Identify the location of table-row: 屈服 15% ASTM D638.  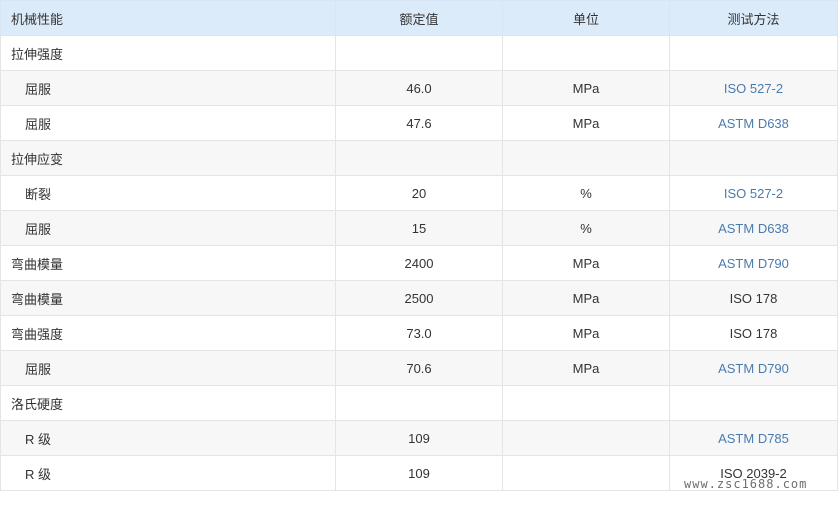
(419, 228).